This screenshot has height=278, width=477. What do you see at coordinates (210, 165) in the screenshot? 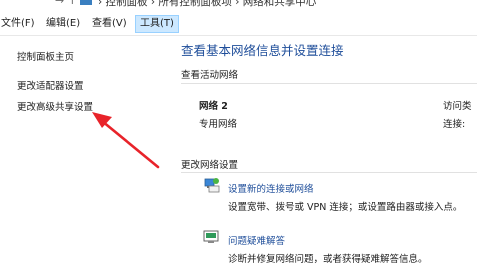
I see `change-settings-heading: 更改网络设置` at bounding box center [210, 165].